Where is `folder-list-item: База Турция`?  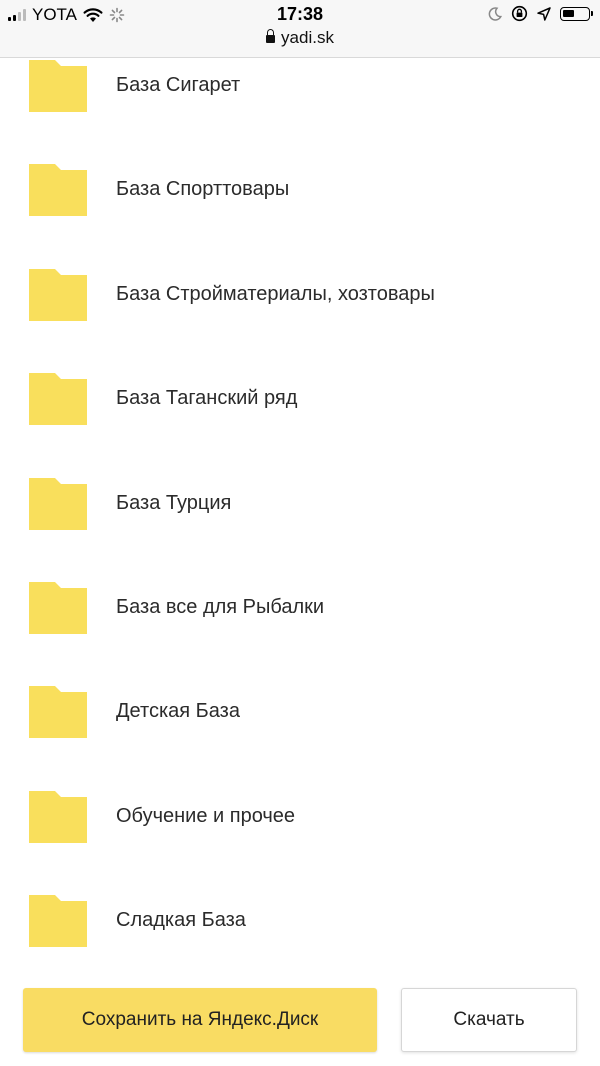
folder-list-item: База Турция is located at coordinates (300, 504).